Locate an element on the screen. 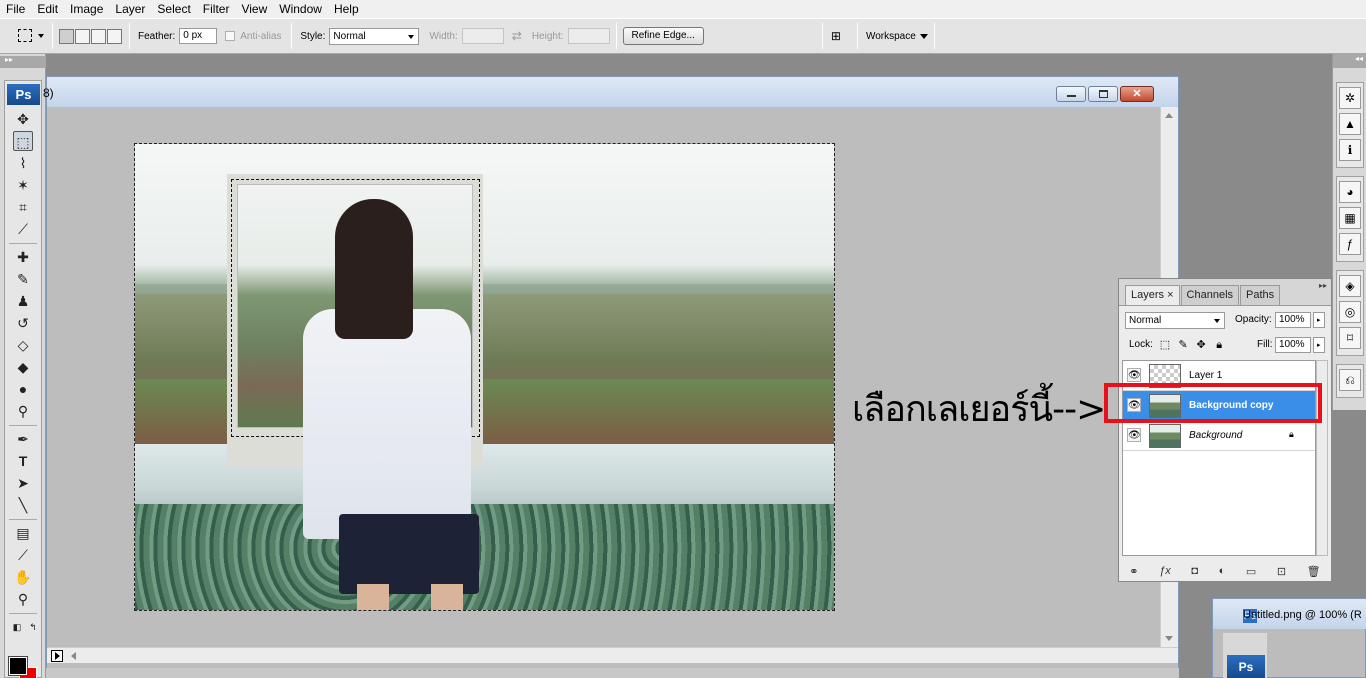 This screenshot has width=1366, height=678. blur-tool-icon: ● is located at coordinates (23, 389).